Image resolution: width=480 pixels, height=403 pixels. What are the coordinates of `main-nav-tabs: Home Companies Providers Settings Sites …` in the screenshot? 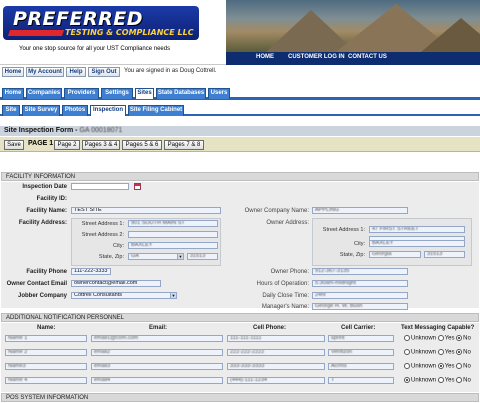 It's located at (240, 93).